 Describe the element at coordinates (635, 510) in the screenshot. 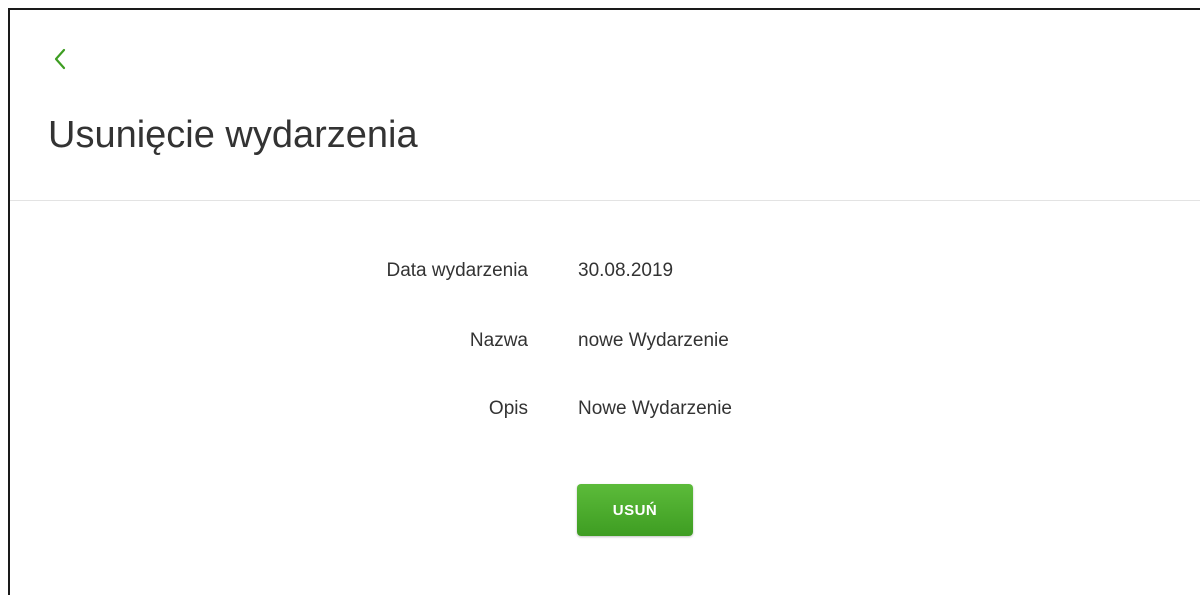

I see `delete-button: USUŃ` at that location.